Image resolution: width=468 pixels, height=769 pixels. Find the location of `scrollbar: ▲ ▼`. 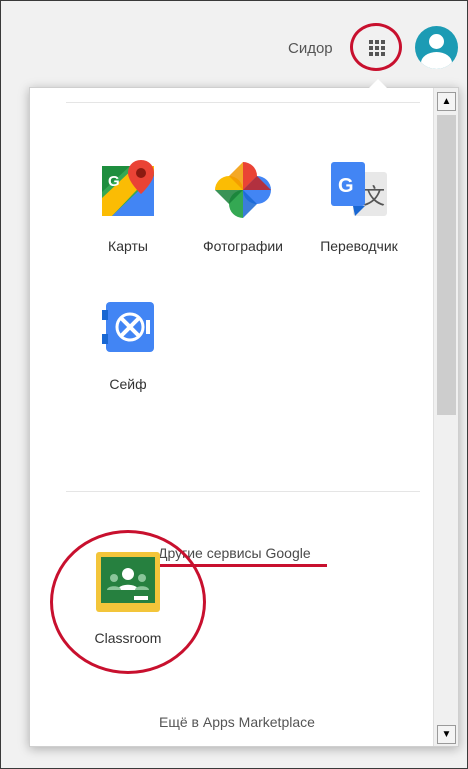

scrollbar: ▲ ▼ is located at coordinates (445, 417).